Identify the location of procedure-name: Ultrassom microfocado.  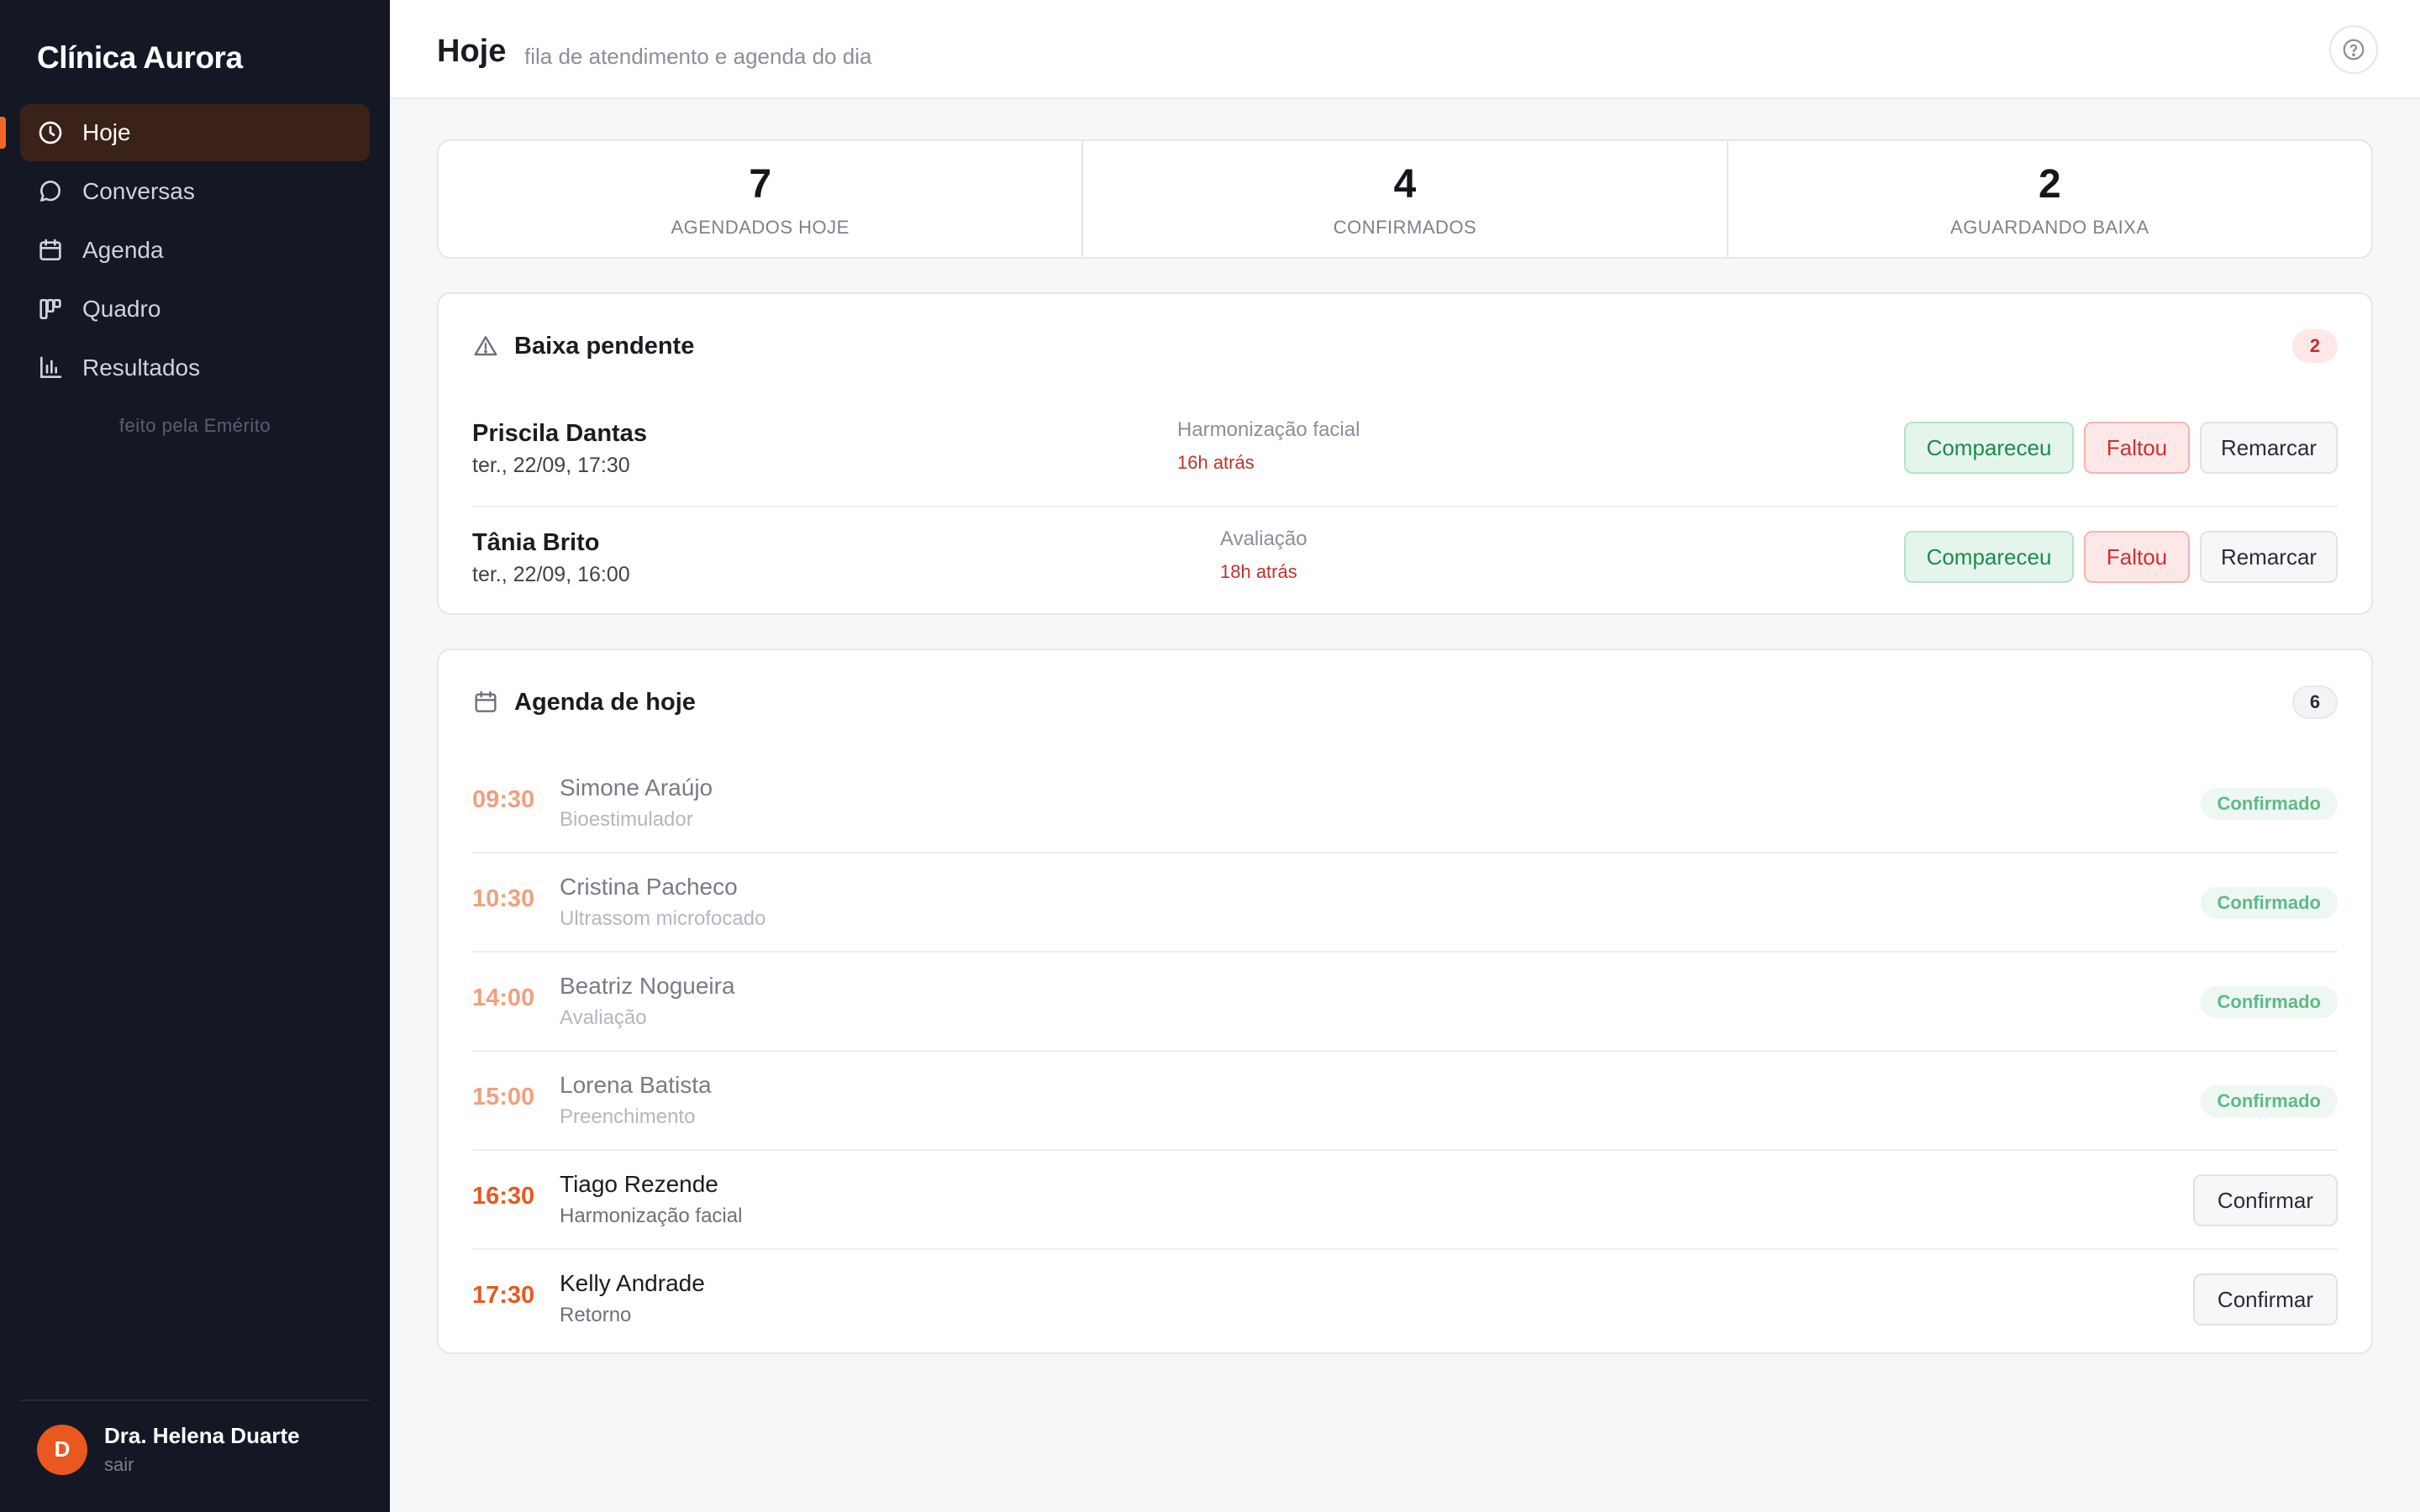
(663, 918).